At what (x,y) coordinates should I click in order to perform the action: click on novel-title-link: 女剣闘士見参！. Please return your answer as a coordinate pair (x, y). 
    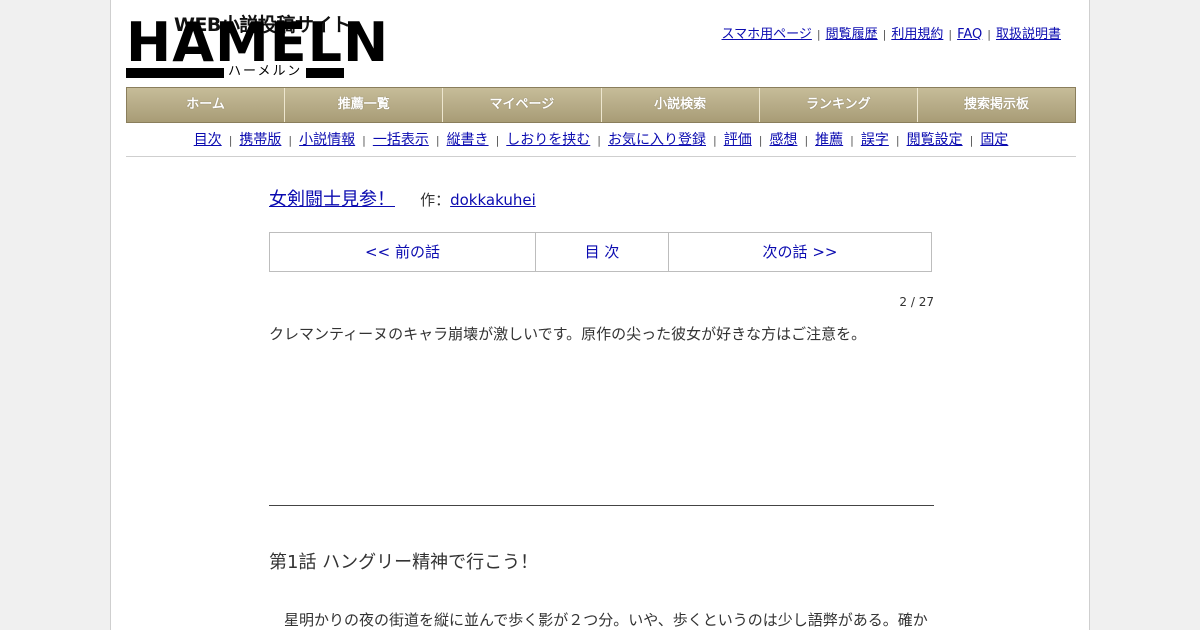
    Looking at the image, I should click on (332, 199).